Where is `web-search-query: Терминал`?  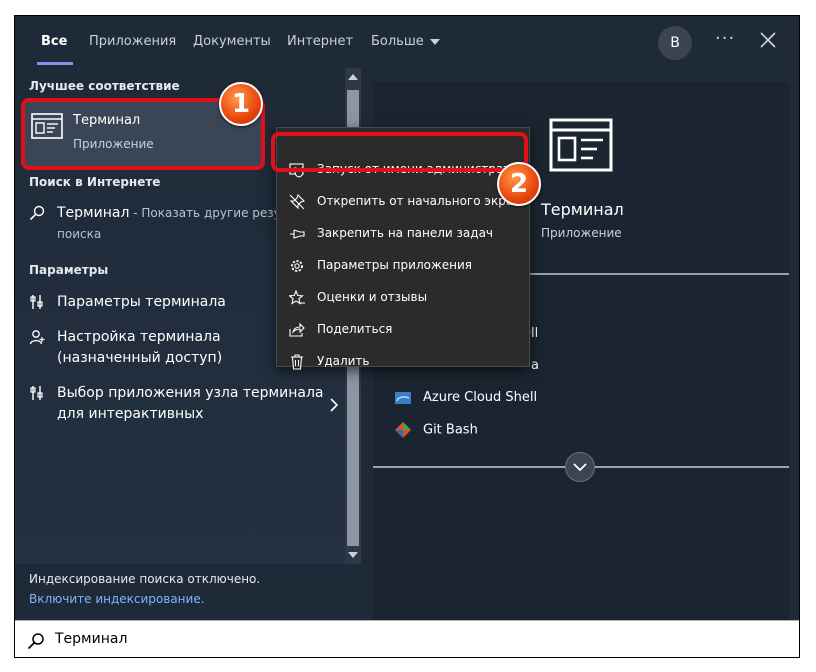 web-search-query: Терминал is located at coordinates (93, 213).